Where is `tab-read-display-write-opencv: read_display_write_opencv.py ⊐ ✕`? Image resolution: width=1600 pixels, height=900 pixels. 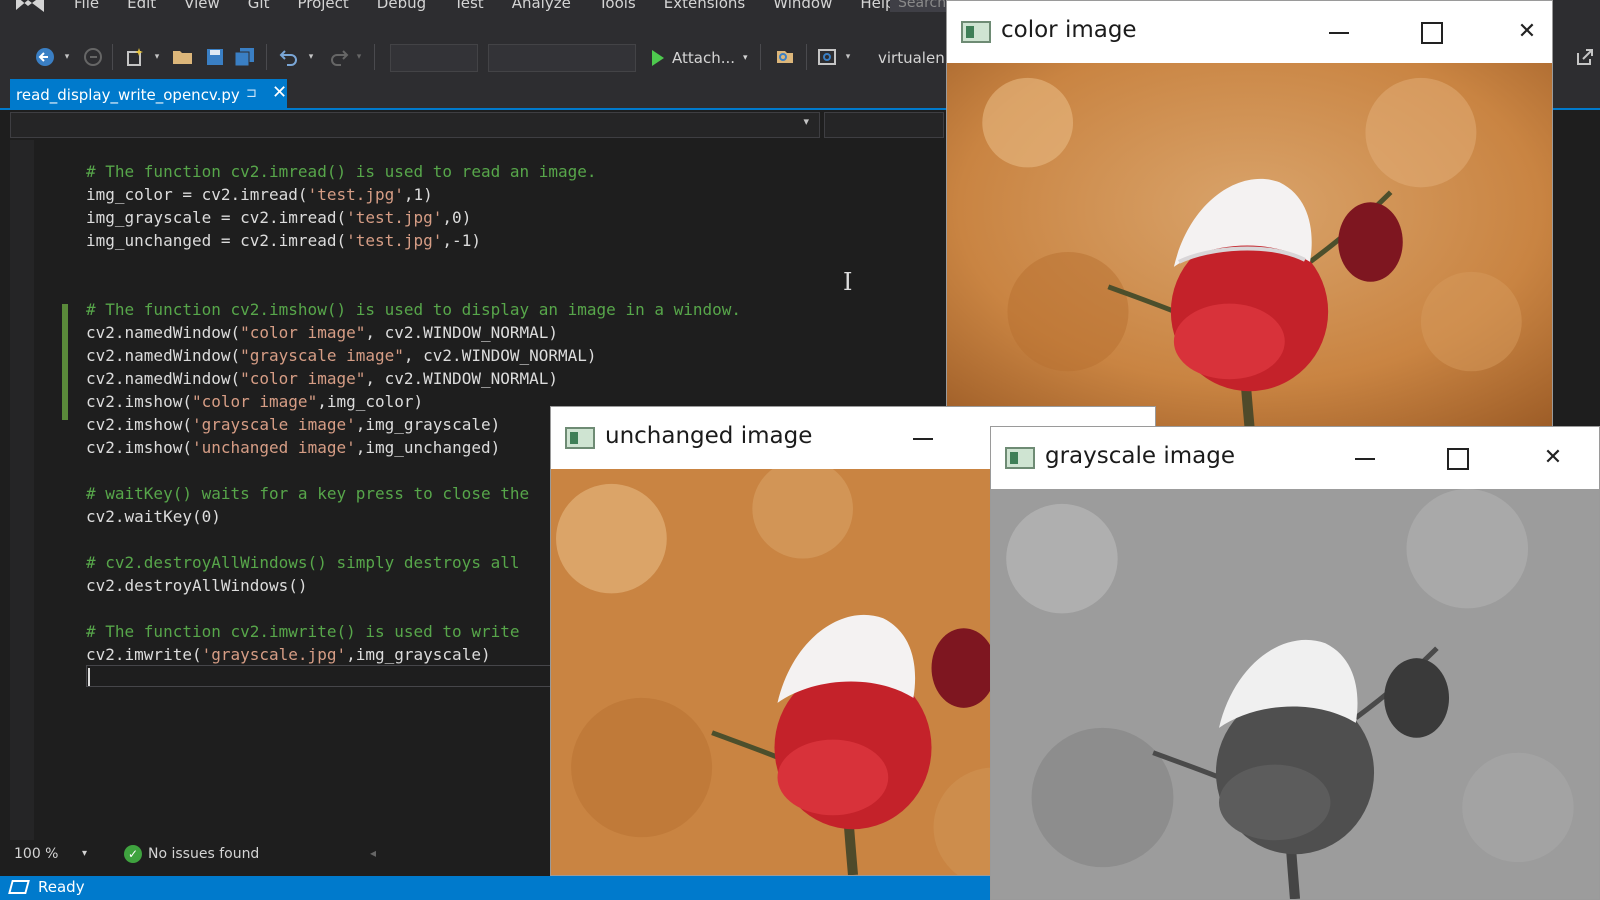 tab-read-display-write-opencv: read_display_write_opencv.py ⊐ ✕ is located at coordinates (148, 94).